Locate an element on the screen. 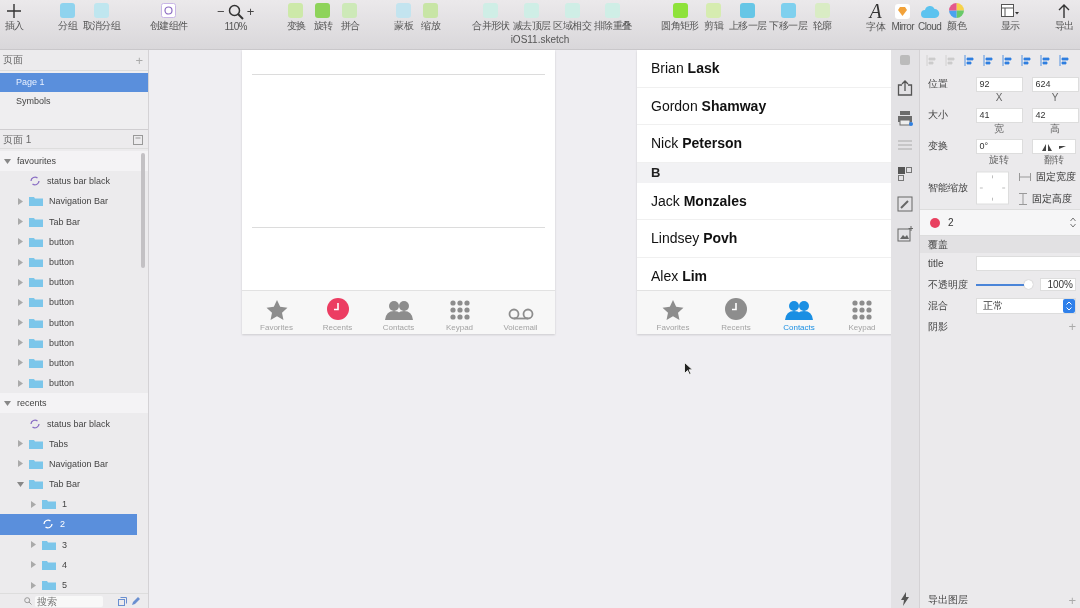 This screenshot has width=1080, height=608. width-caption: 宽 is located at coordinates (999, 128).